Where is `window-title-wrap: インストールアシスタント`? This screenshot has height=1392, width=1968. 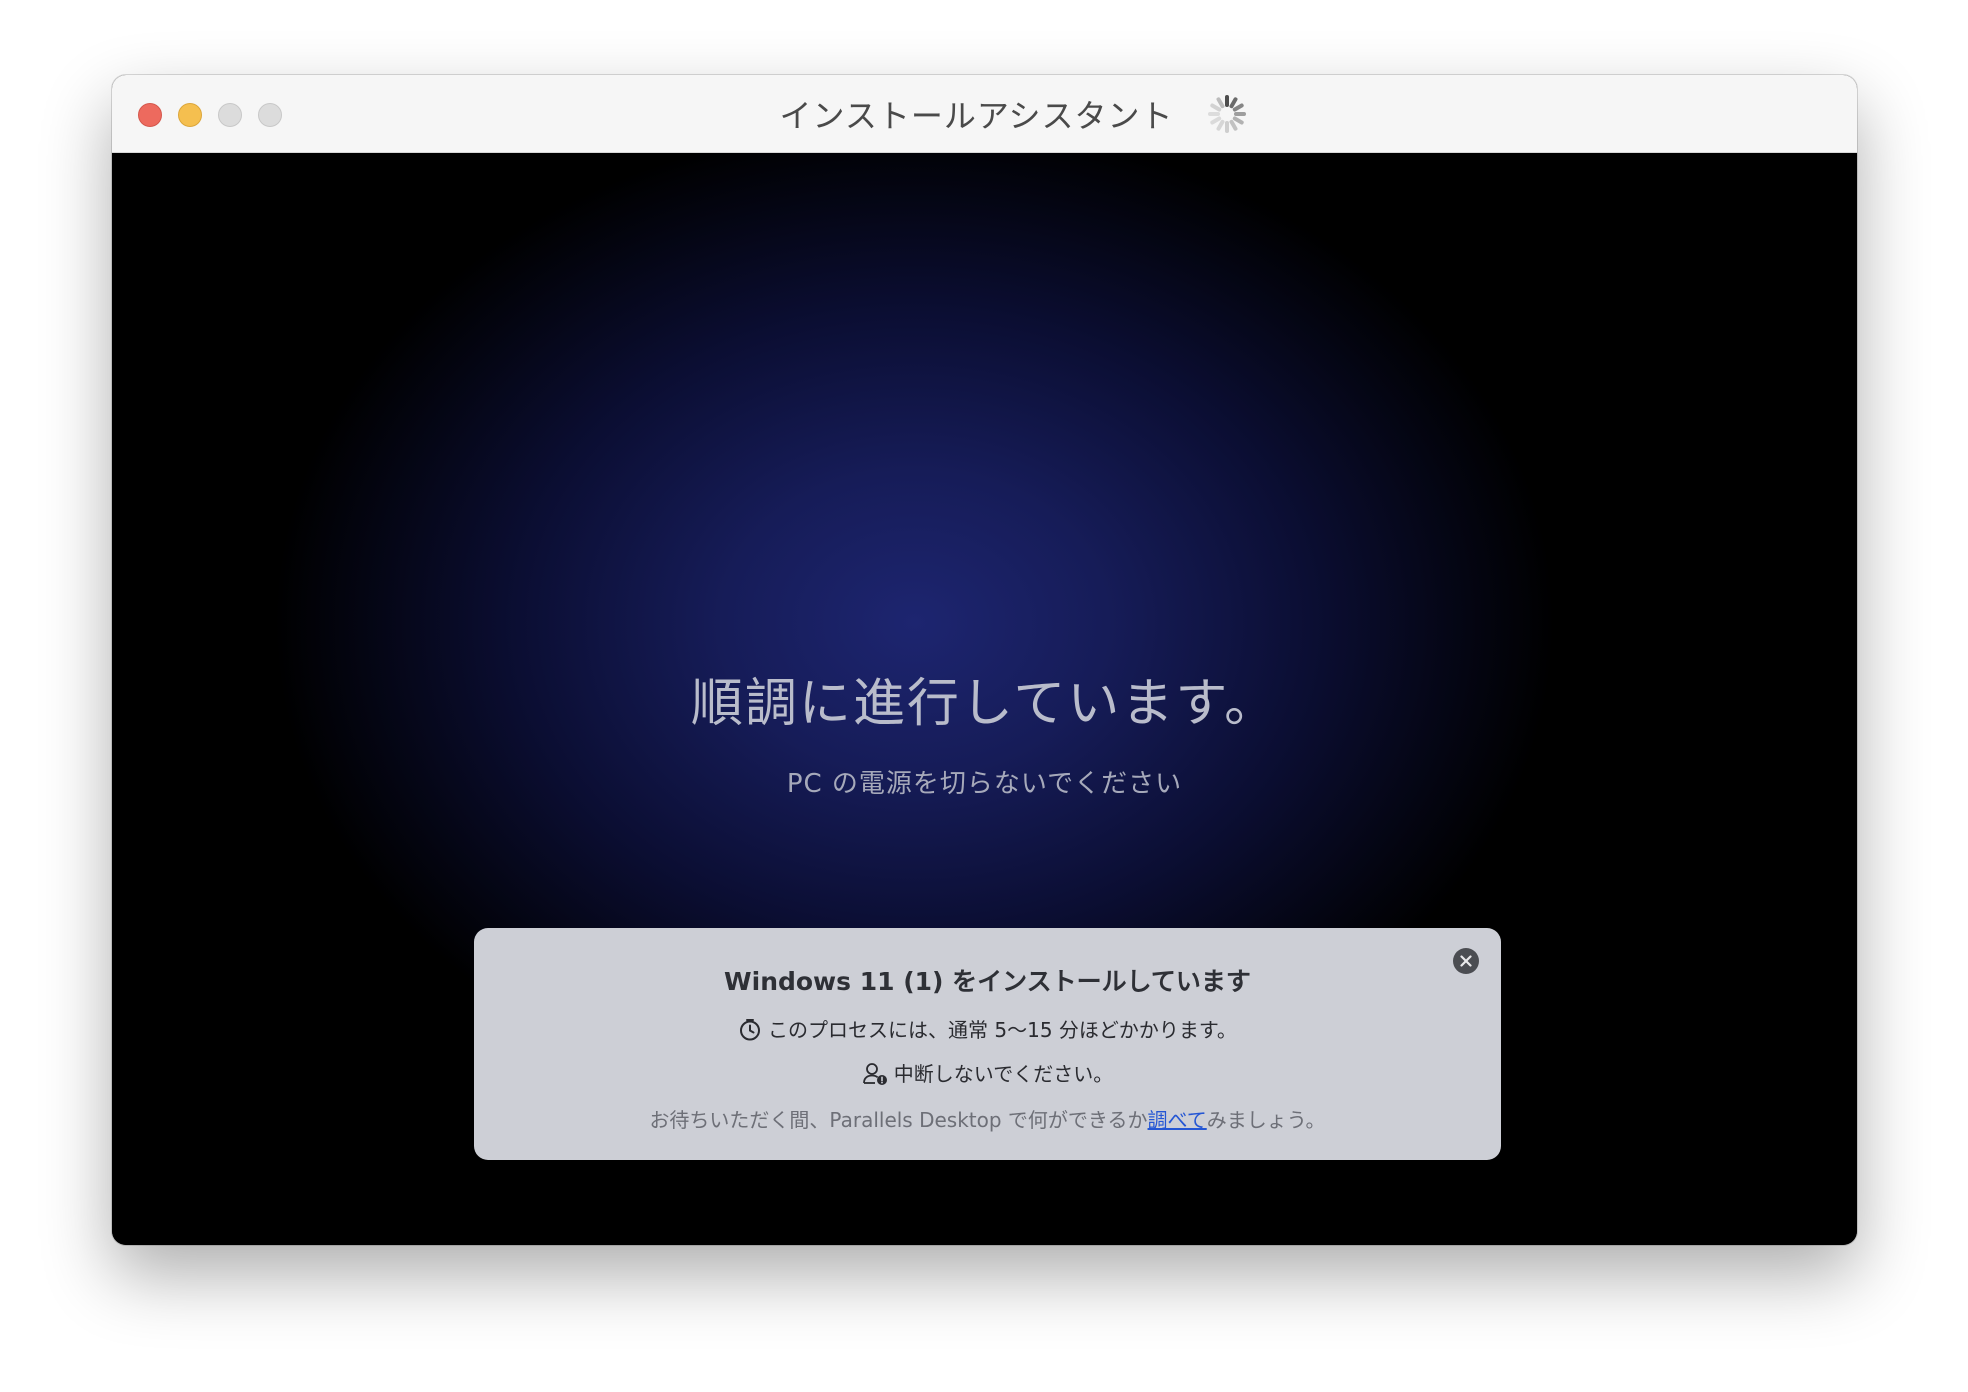 window-title-wrap: インストールアシスタント is located at coordinates (984, 114).